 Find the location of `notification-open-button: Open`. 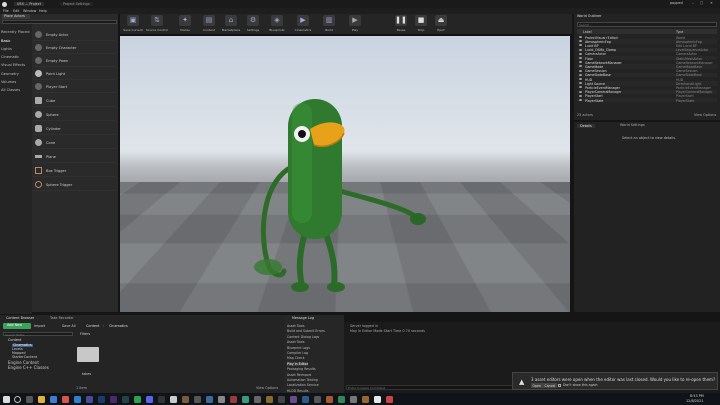

notification-open-button: Open is located at coordinates (537, 385).